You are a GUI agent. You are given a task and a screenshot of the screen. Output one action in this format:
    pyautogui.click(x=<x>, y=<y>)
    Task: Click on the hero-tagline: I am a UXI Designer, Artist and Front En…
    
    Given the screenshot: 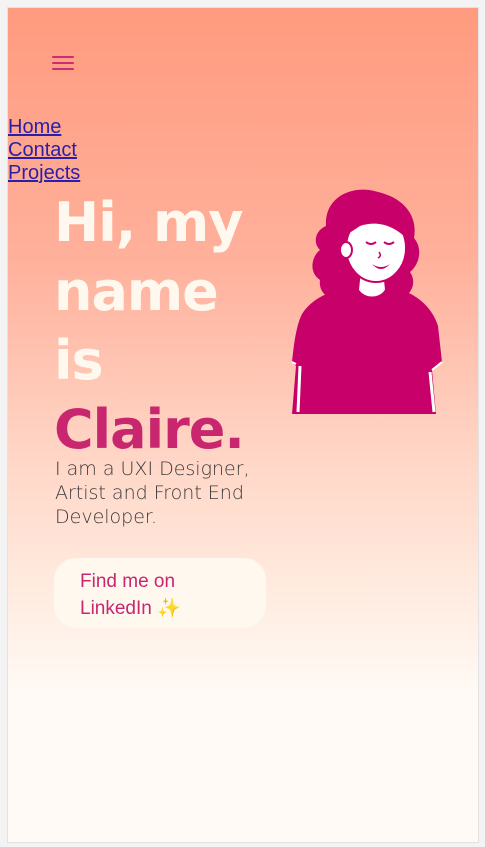 What is the action you would take?
    pyautogui.click(x=152, y=493)
    